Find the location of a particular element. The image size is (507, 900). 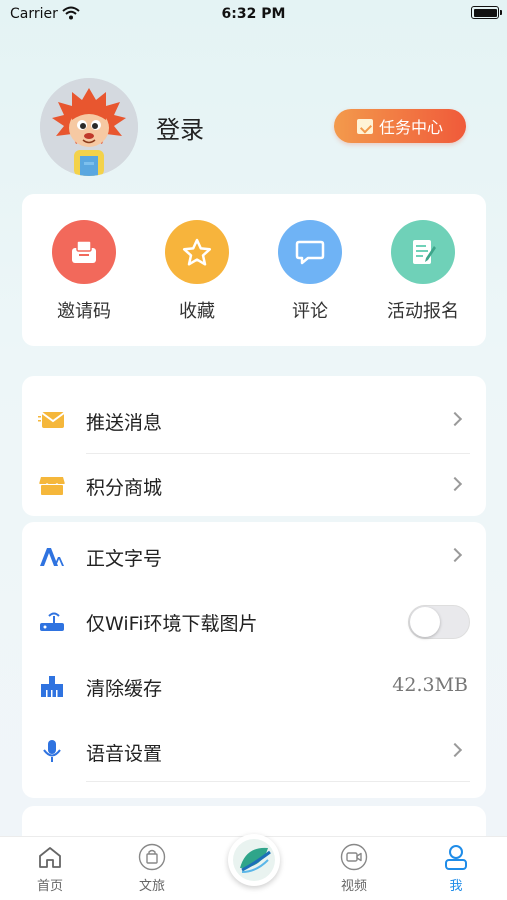

shopping-bag-icon is located at coordinates (152, 857).